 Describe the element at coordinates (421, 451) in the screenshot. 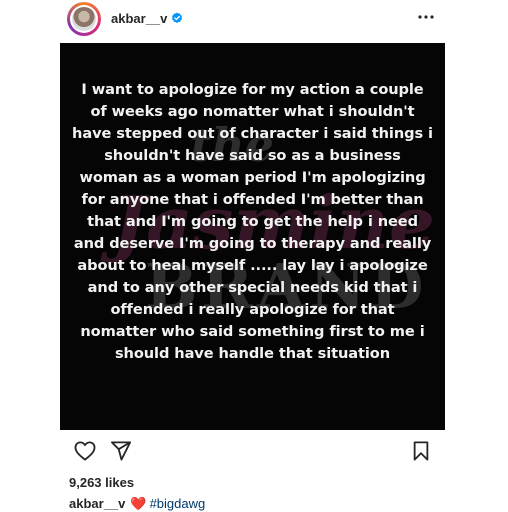

I see `bookmark-icon` at that location.